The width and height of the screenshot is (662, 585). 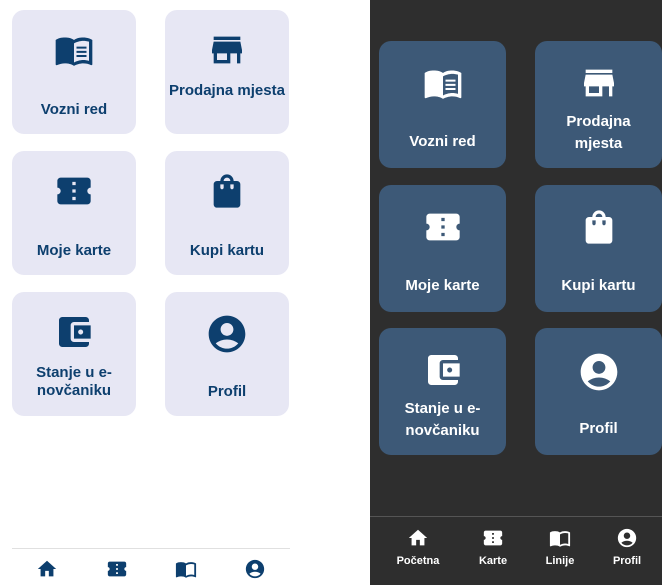 What do you see at coordinates (560, 561) in the screenshot?
I see `nav-label: Linije` at bounding box center [560, 561].